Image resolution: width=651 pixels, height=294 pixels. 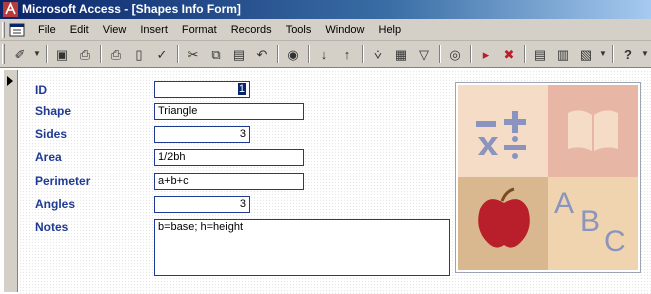 I want to click on notes-field: b=base; h=height, so click(x=302, y=247).